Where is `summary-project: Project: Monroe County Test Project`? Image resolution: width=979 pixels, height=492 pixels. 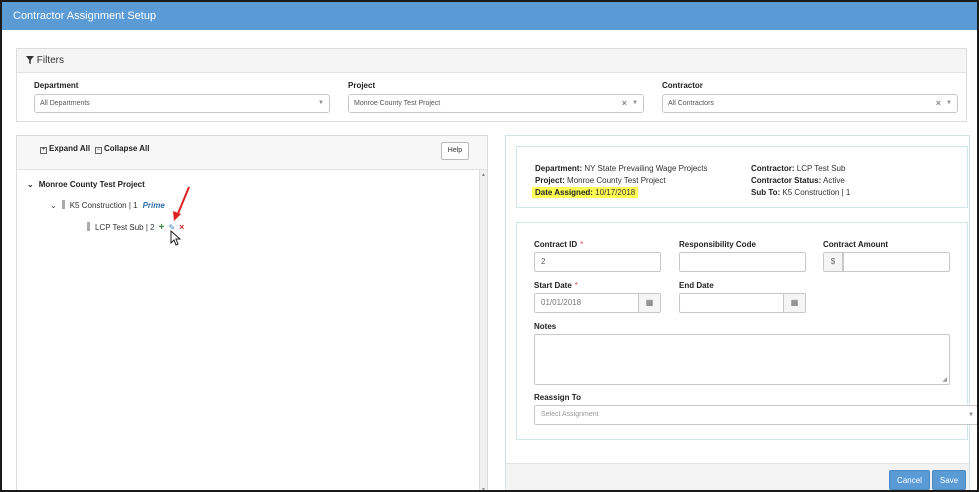
summary-project: Project: Monroe County Test Project is located at coordinates (600, 180).